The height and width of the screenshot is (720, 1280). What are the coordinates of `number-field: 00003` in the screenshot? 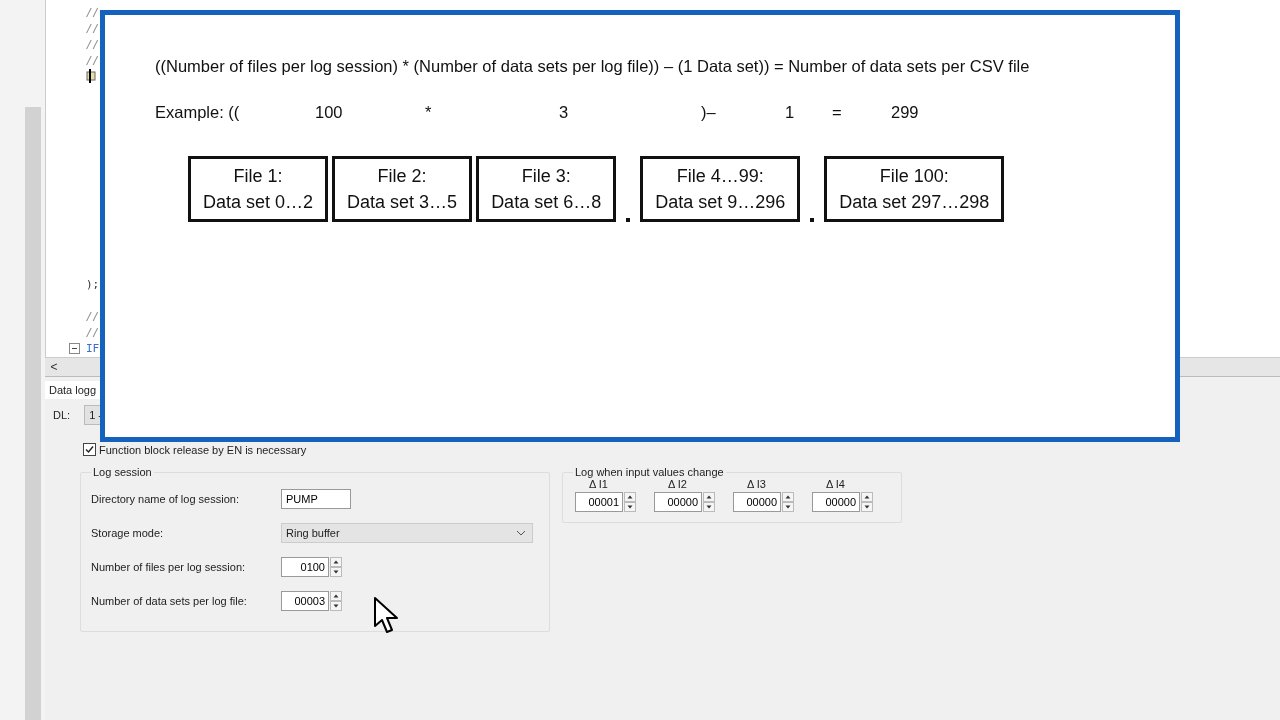 It's located at (305, 601).